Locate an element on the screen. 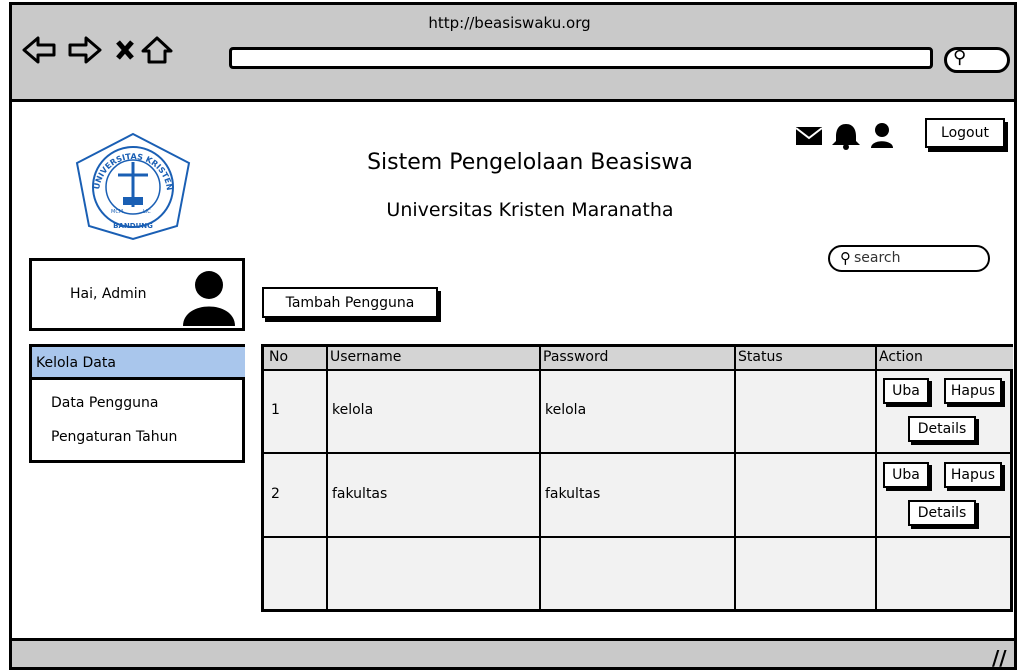 This screenshot has height=671, width=1019. logo-motto-right: LIC is located at coordinates (147, 212).